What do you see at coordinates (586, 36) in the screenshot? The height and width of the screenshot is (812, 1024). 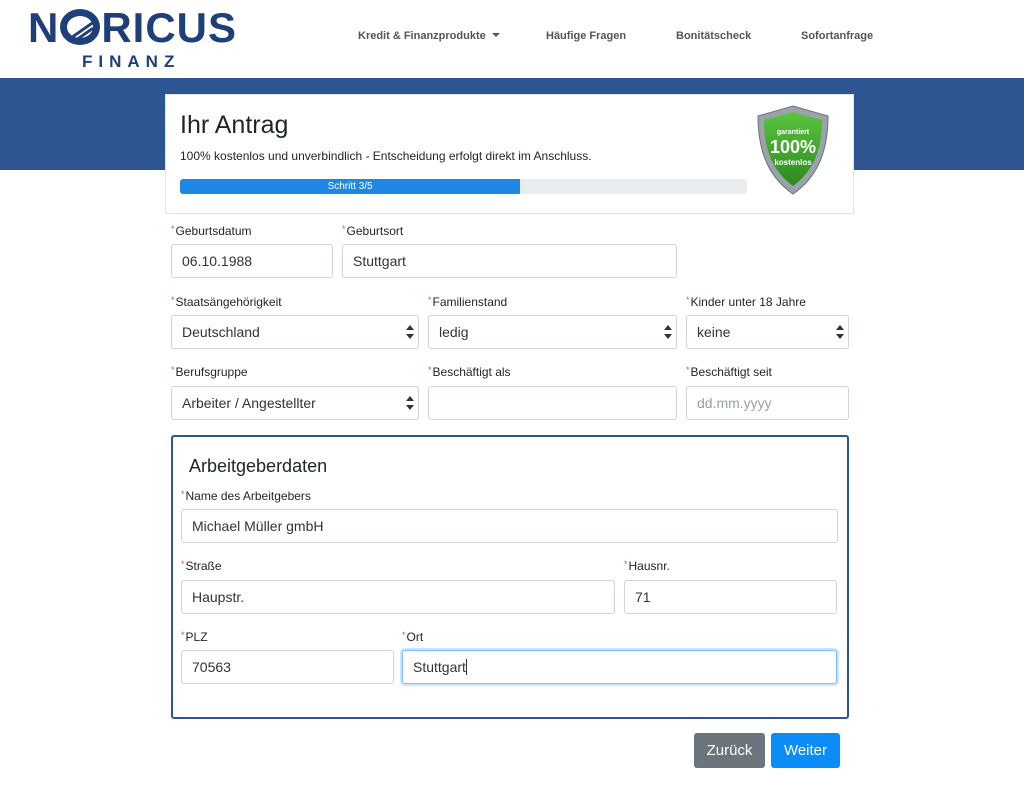 I see `nav-haeufige-fragen: Häufige Fragen` at bounding box center [586, 36].